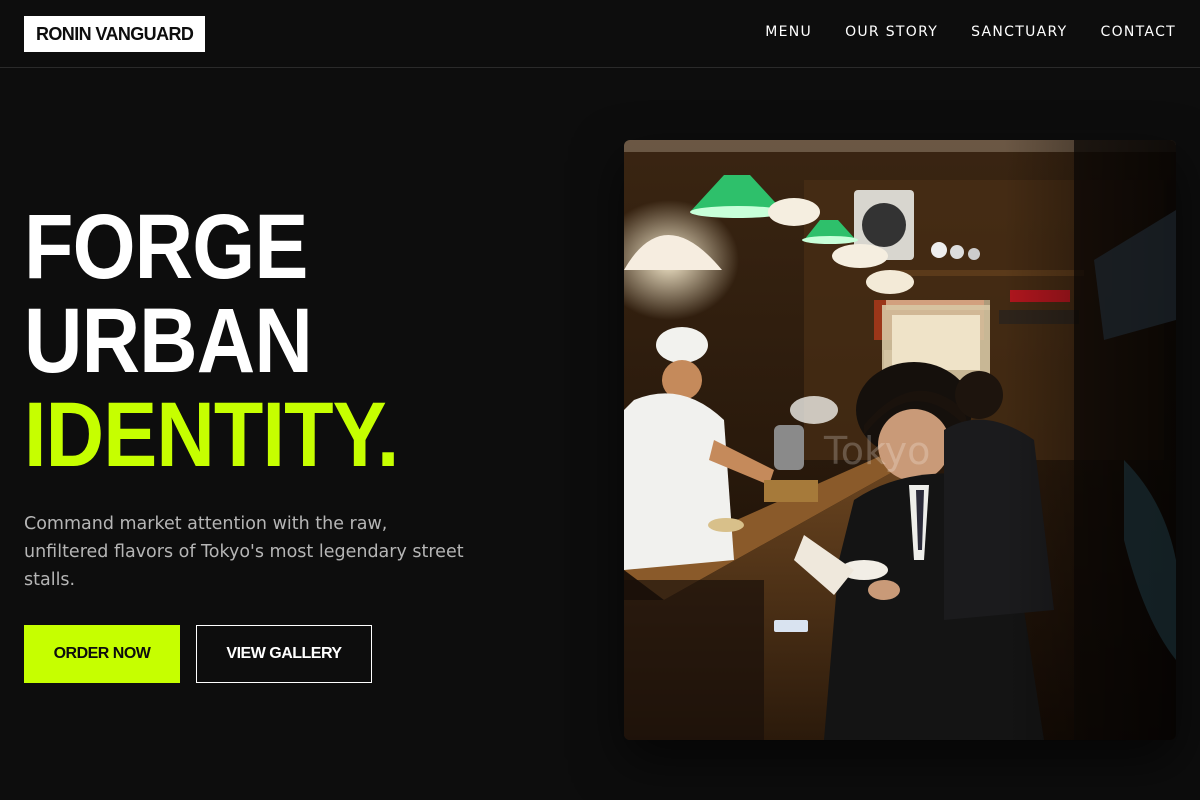 This screenshot has height=800, width=1200. I want to click on image-watermark: Tokyo, so click(876, 451).